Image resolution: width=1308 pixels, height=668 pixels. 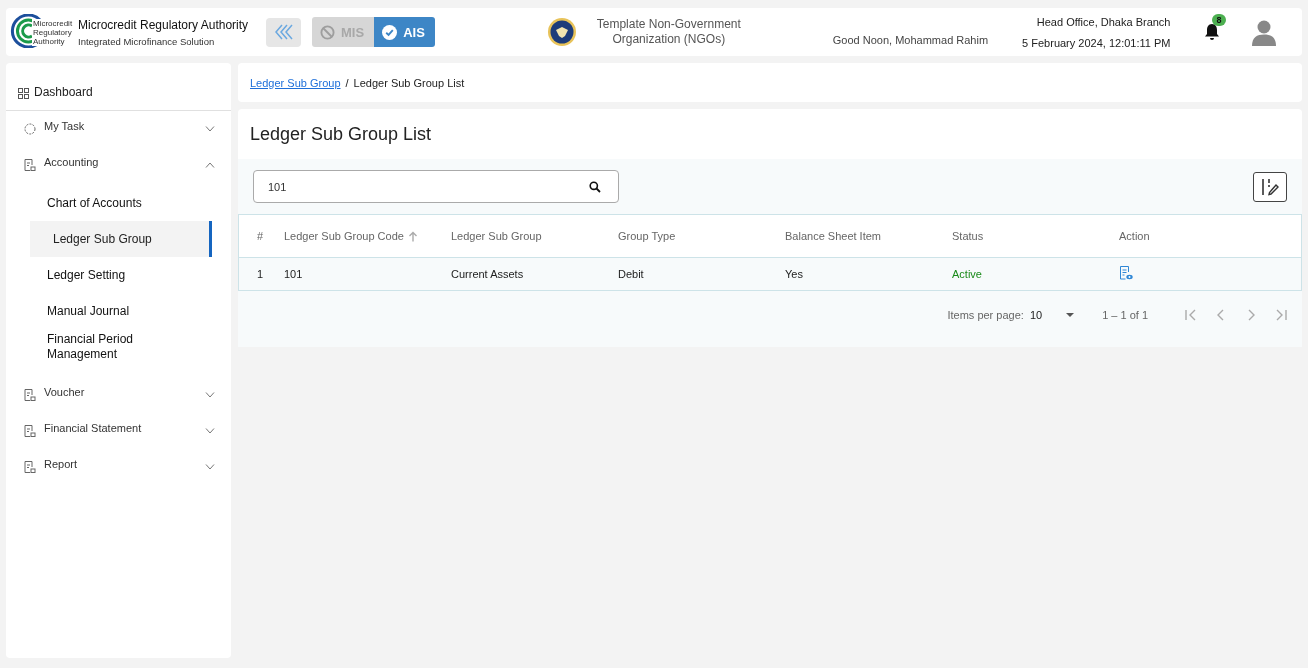 I want to click on app-title: Microcredit Regulatory Authority, so click(x=163, y=24).